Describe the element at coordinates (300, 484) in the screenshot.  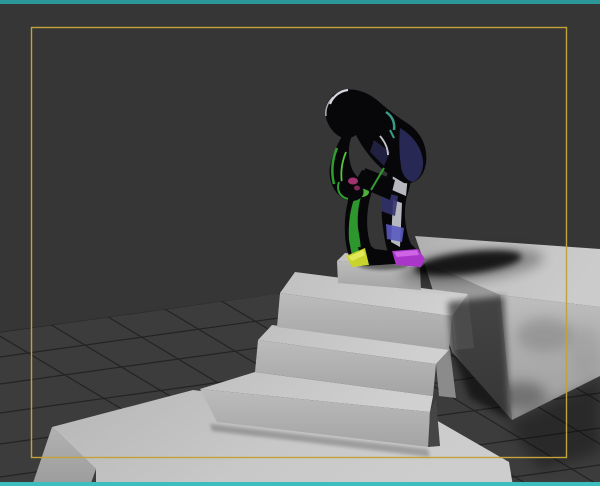
I see `viewport-bottom-border` at that location.